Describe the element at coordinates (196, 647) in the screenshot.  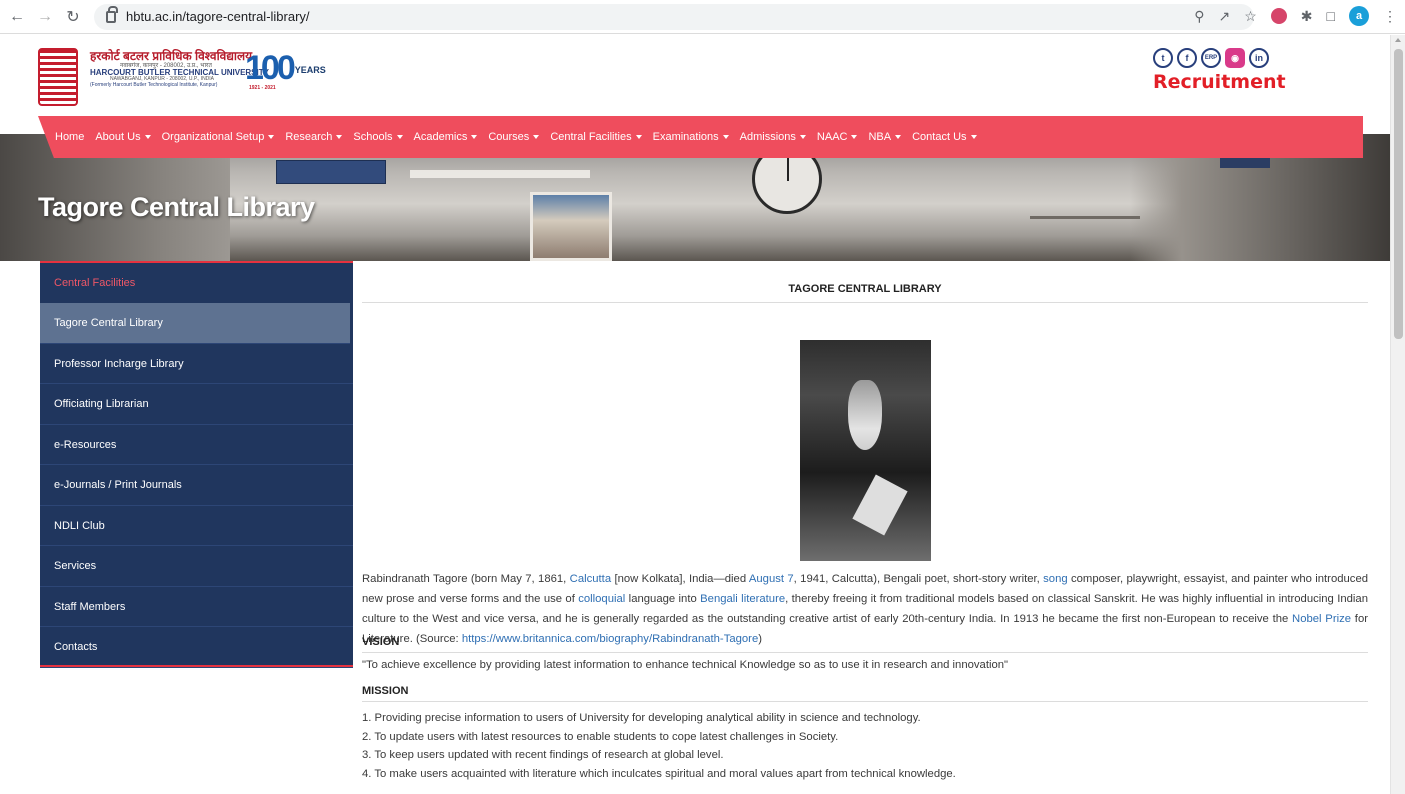
I see `sidebar-item-contacts: Contacts` at that location.